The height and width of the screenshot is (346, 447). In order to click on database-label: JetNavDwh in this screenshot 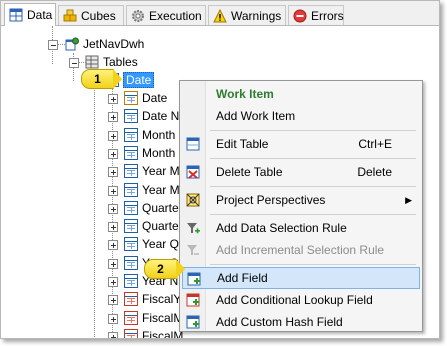, I will do `click(114, 44)`.